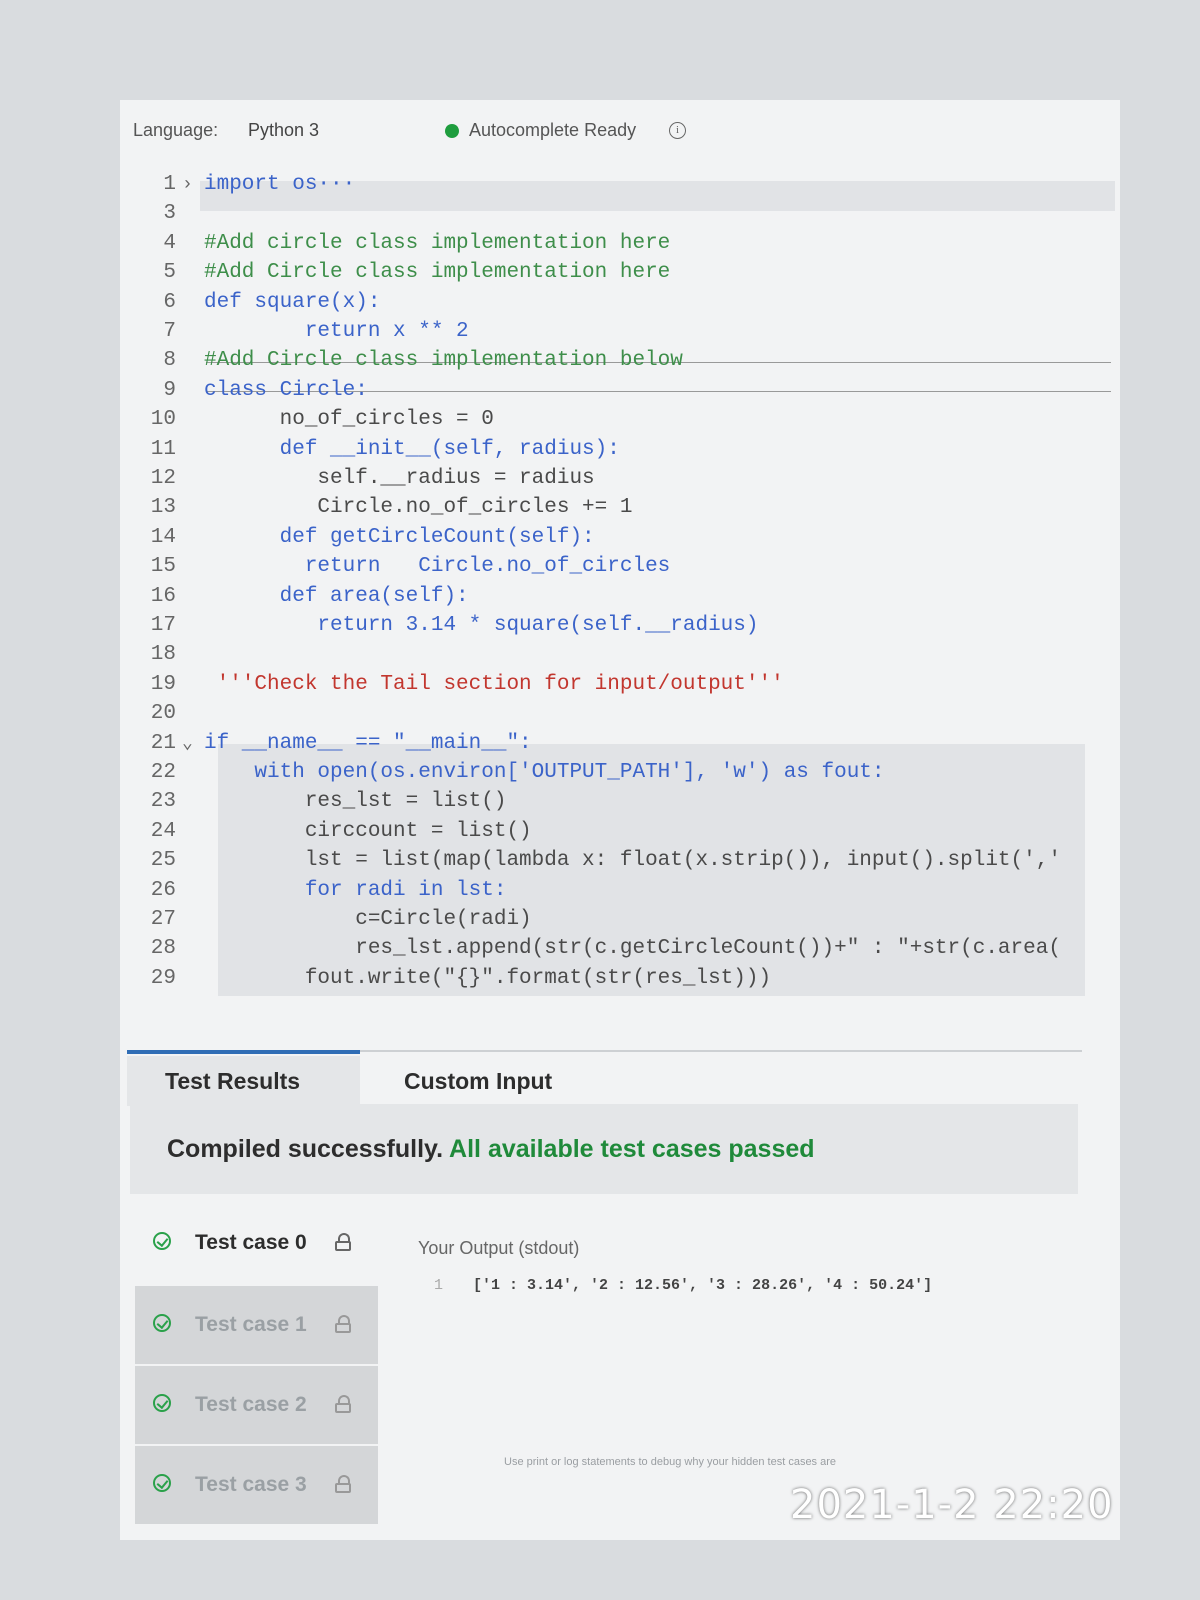  Describe the element at coordinates (499, 1248) in the screenshot. I see `output-label: Your Output (stdout)` at that location.